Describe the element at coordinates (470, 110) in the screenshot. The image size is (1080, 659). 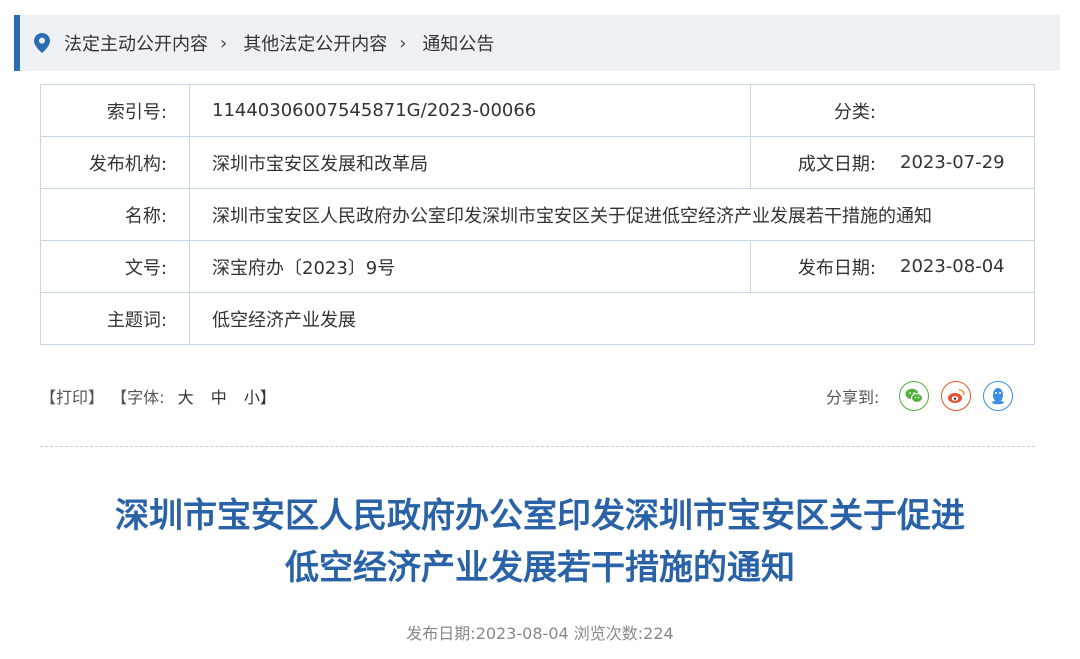
I see `index-value: 11440306007545871G/2023-00066` at that location.